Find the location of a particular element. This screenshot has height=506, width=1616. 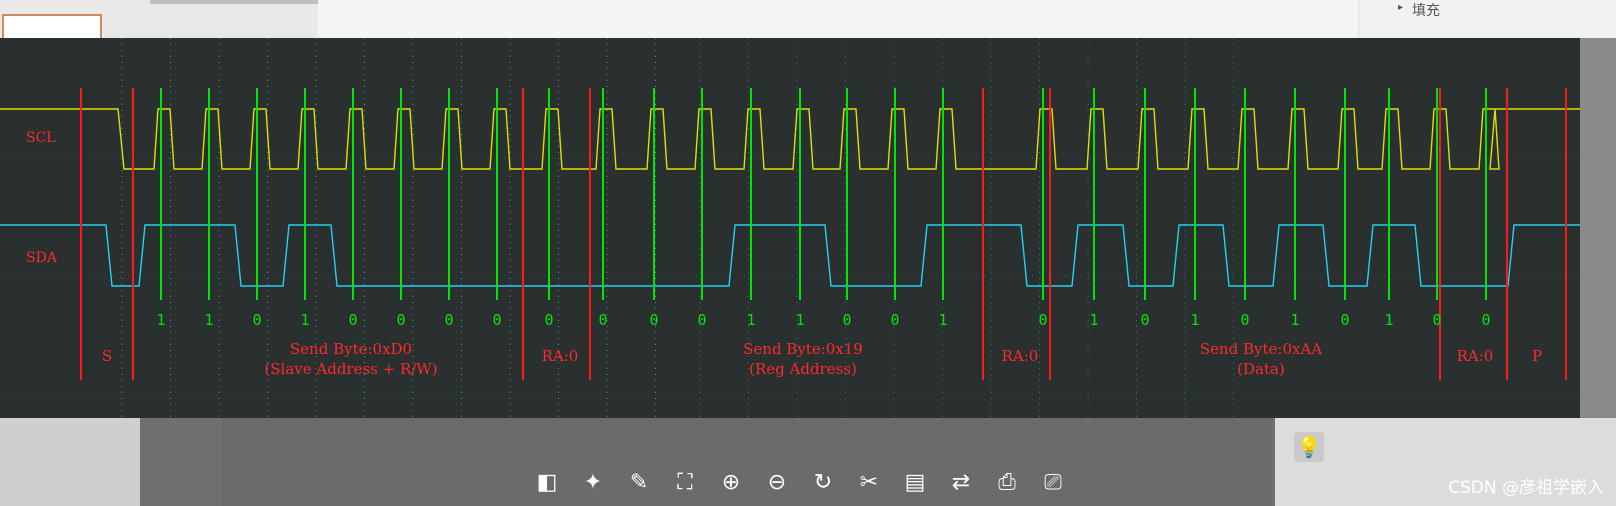

segment-annotation: (Data) is located at coordinates (1261, 369).